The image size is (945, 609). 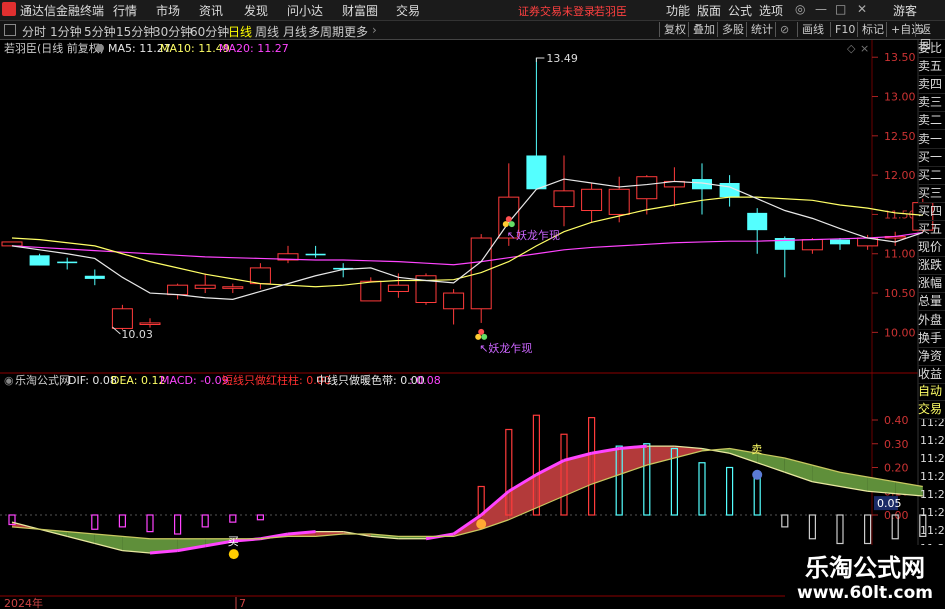 What do you see at coordinates (931, 357) in the screenshot?
I see `sidebar-tab: 净资` at bounding box center [931, 357].